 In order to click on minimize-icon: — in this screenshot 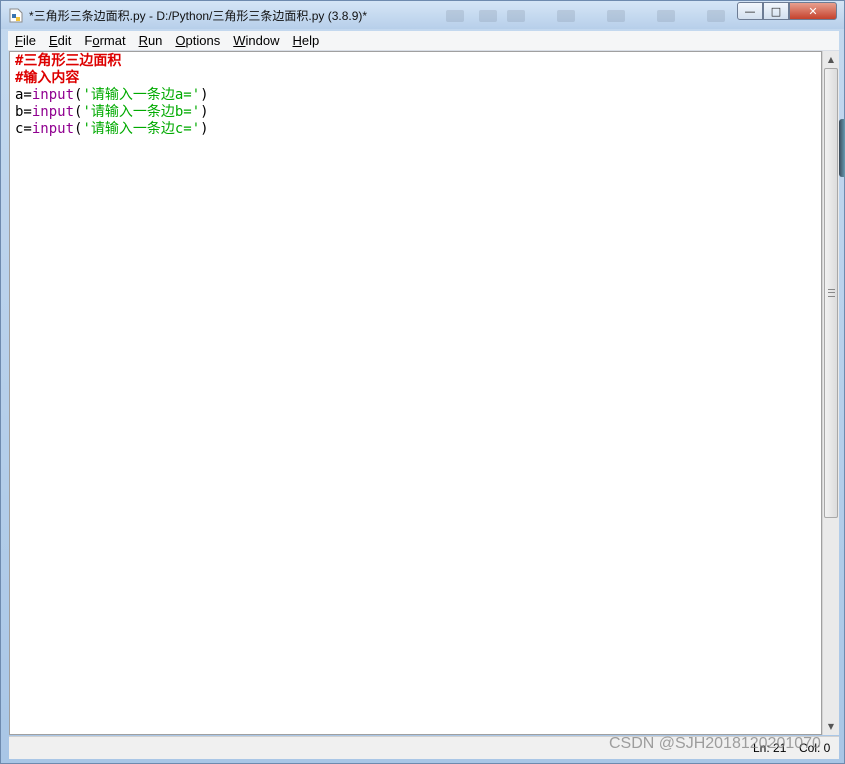, I will do `click(750, 11)`.